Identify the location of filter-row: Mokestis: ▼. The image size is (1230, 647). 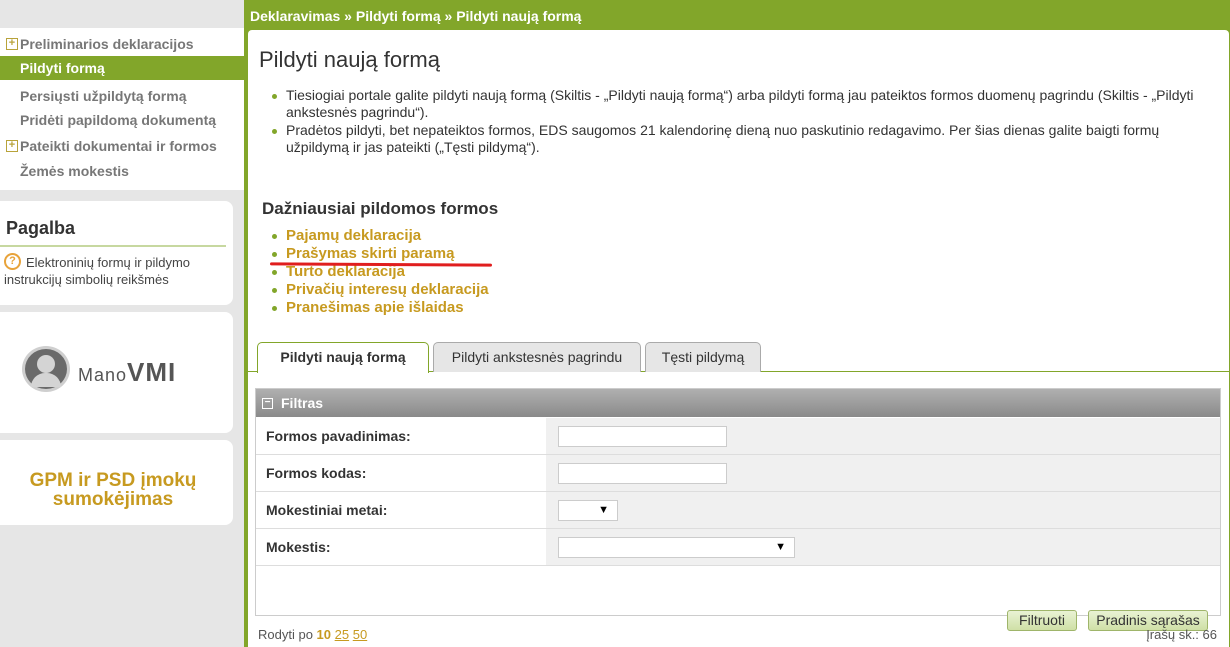
(738, 547).